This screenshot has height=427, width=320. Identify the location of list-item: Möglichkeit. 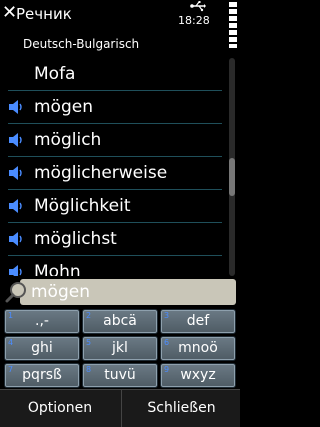
(115, 206).